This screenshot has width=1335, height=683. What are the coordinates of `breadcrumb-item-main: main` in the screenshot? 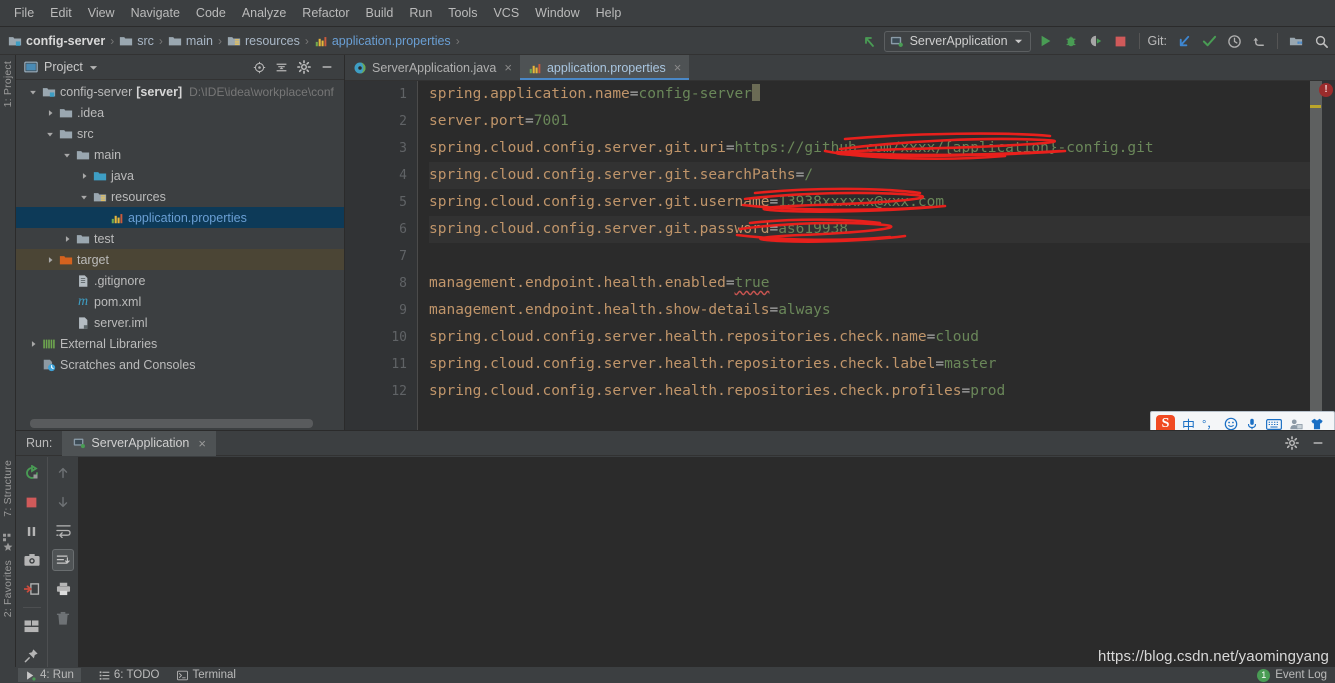 It's located at (190, 41).